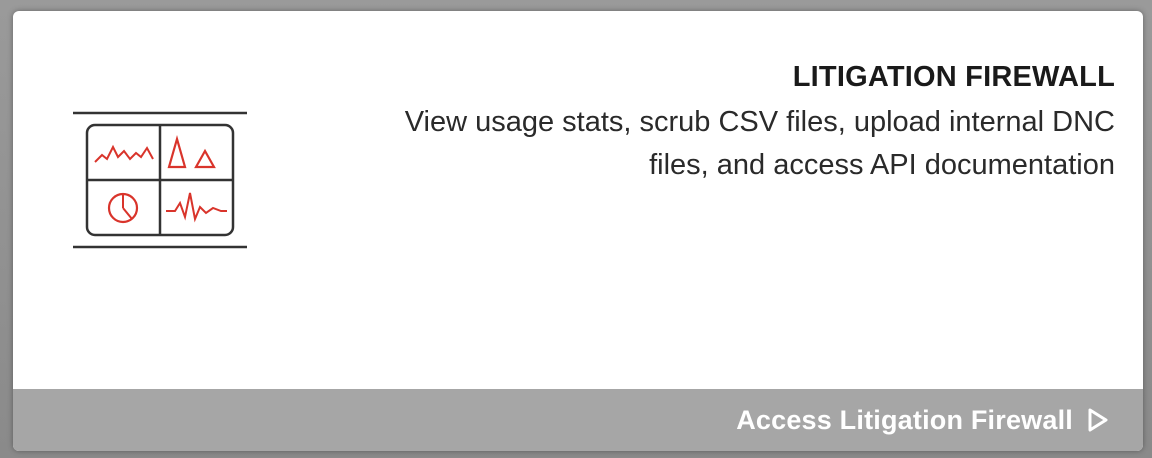 The height and width of the screenshot is (458, 1152). I want to click on footer-link-label: Access Litigation Firewall, so click(904, 419).